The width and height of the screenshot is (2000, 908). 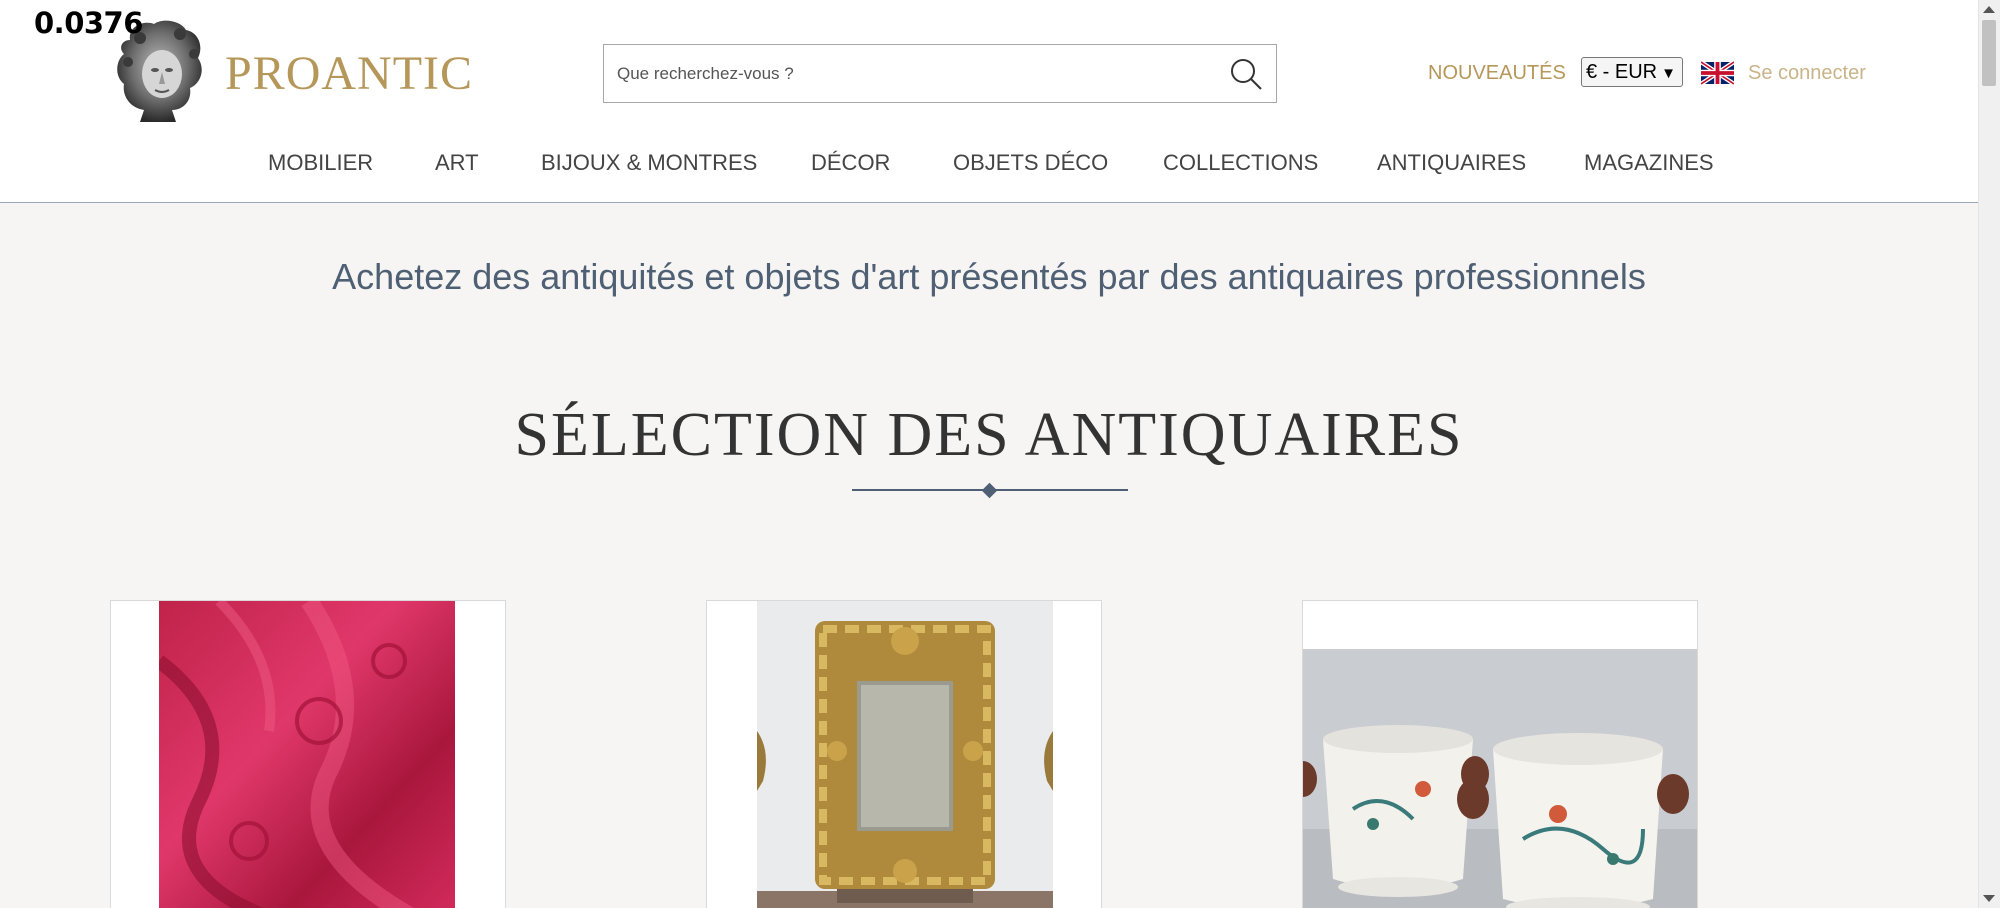 I want to click on scrollbar, so click(x=1989, y=454).